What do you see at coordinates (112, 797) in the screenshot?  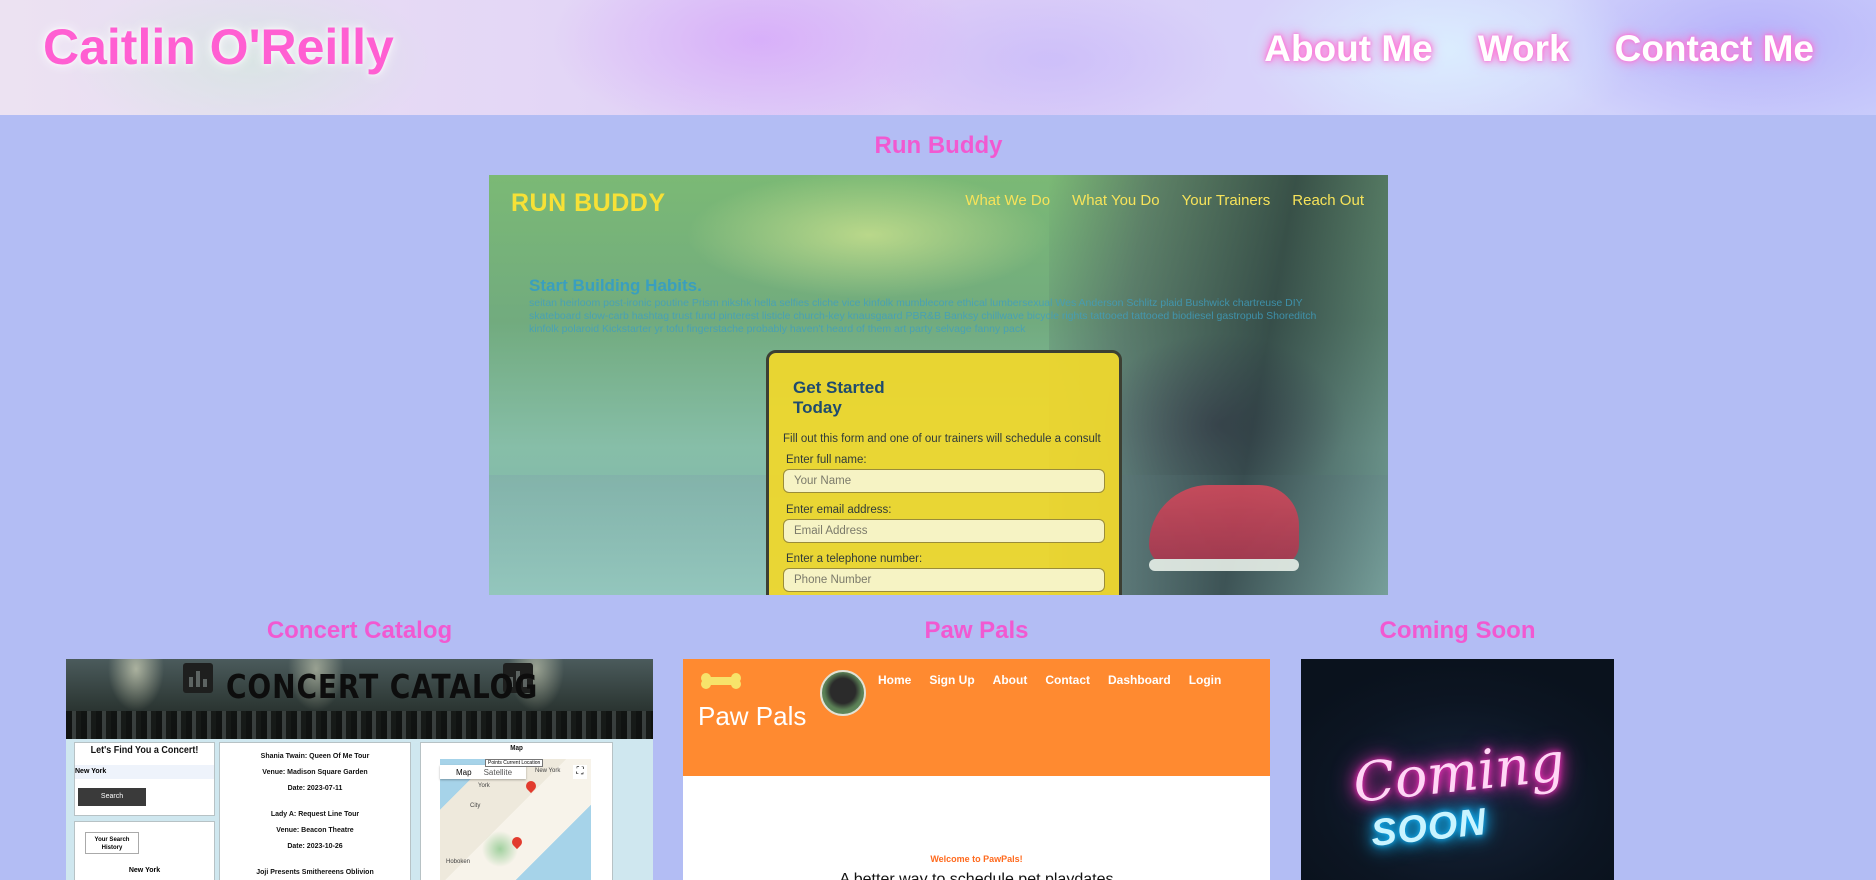 I see `cc-search-button: Search` at bounding box center [112, 797].